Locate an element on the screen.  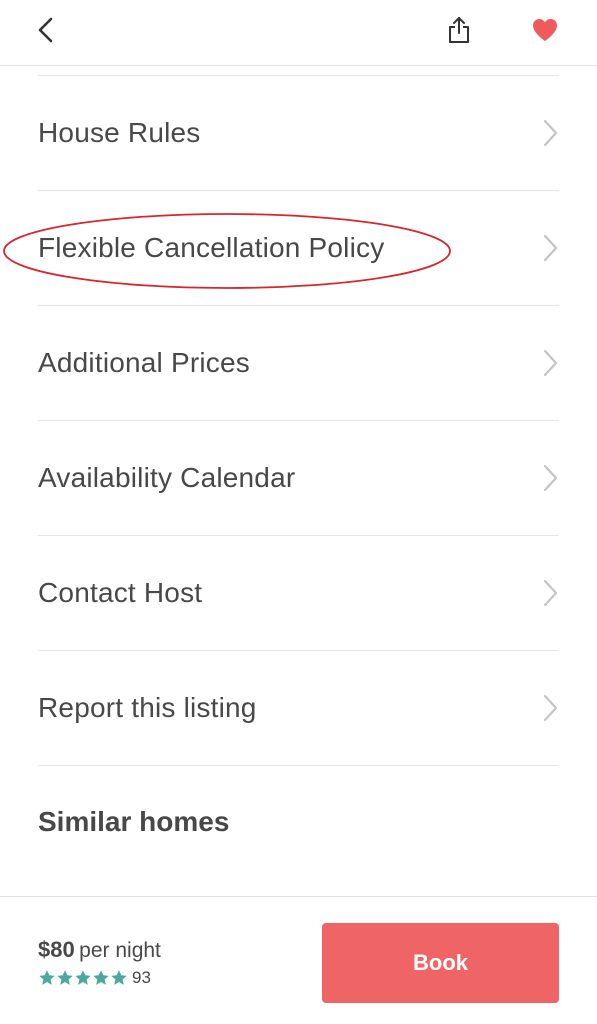
chevron-left-icon is located at coordinates (45, 30).